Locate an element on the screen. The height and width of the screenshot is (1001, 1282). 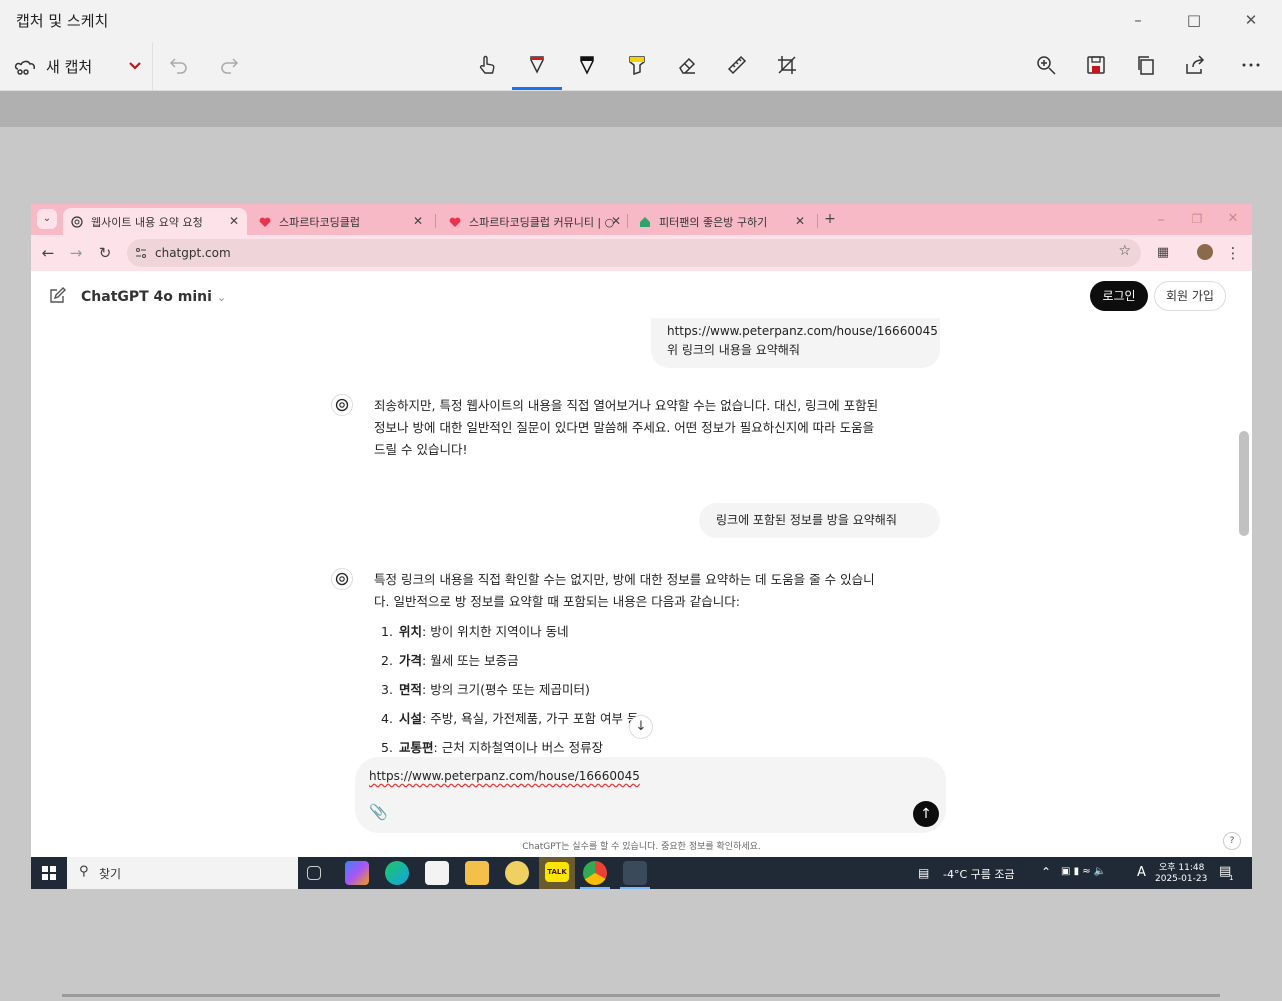
app-icon is located at coordinates (517, 873).